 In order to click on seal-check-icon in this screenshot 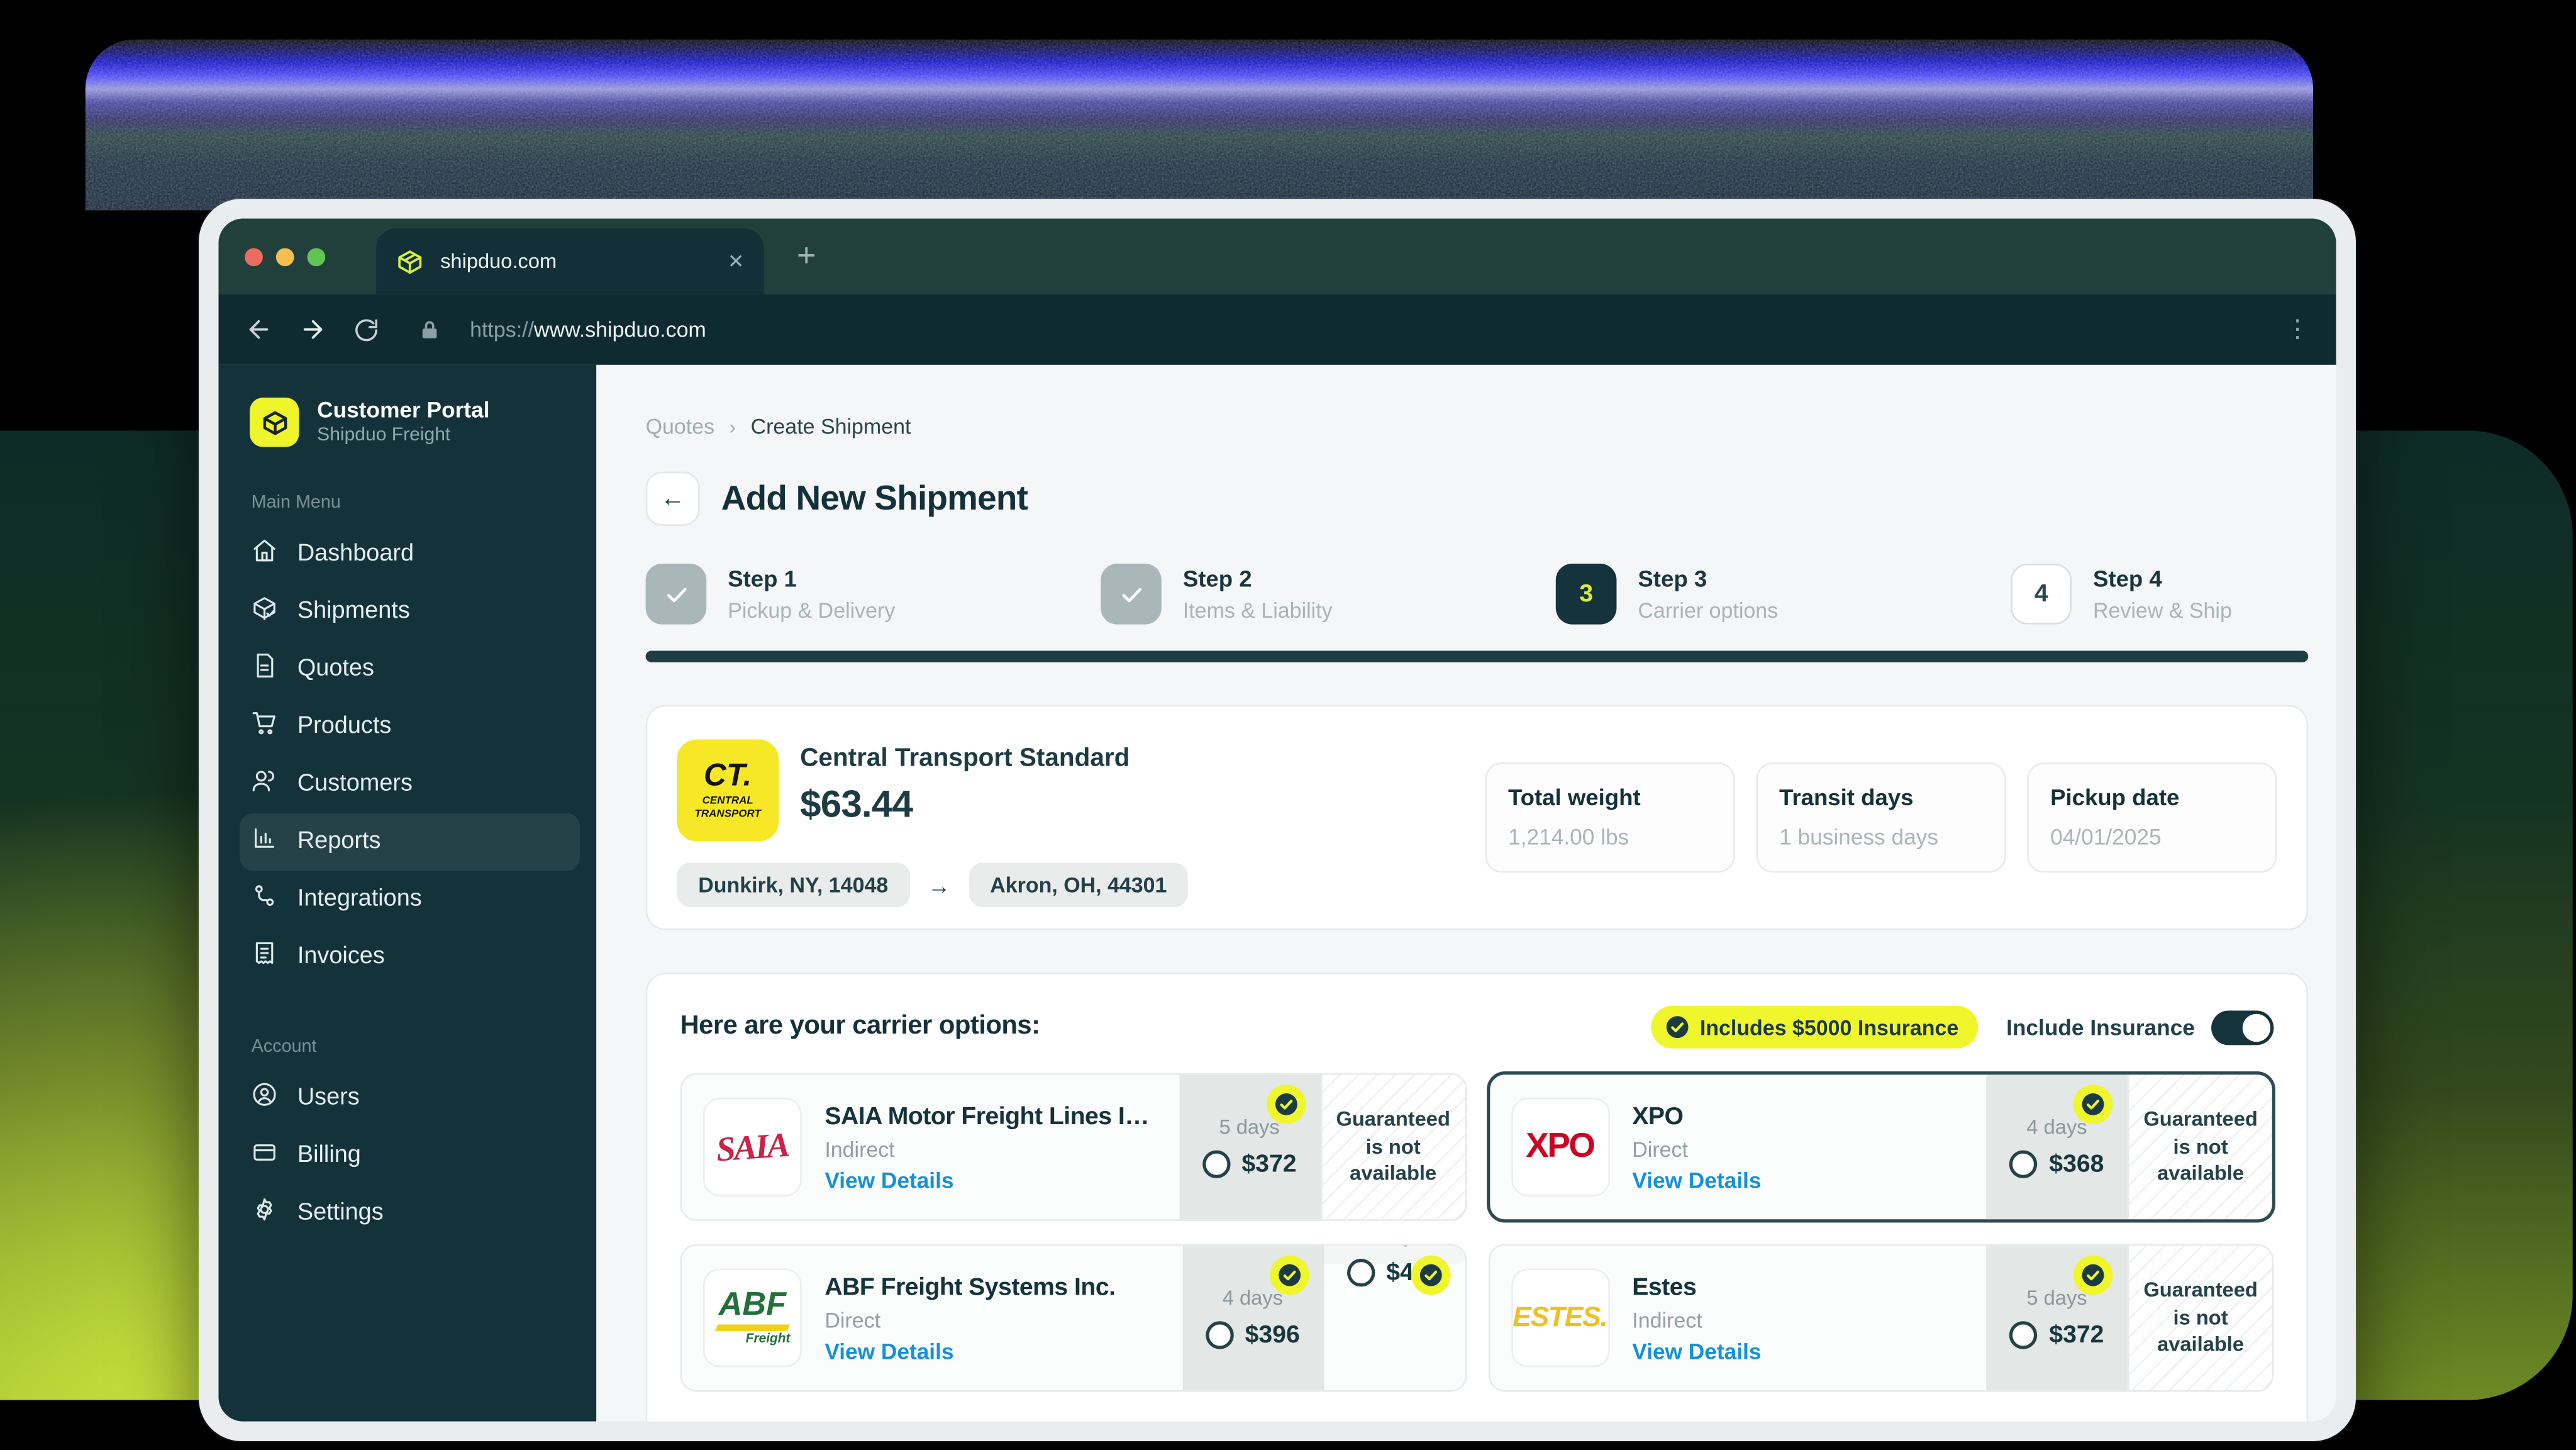, I will do `click(1676, 1027)`.